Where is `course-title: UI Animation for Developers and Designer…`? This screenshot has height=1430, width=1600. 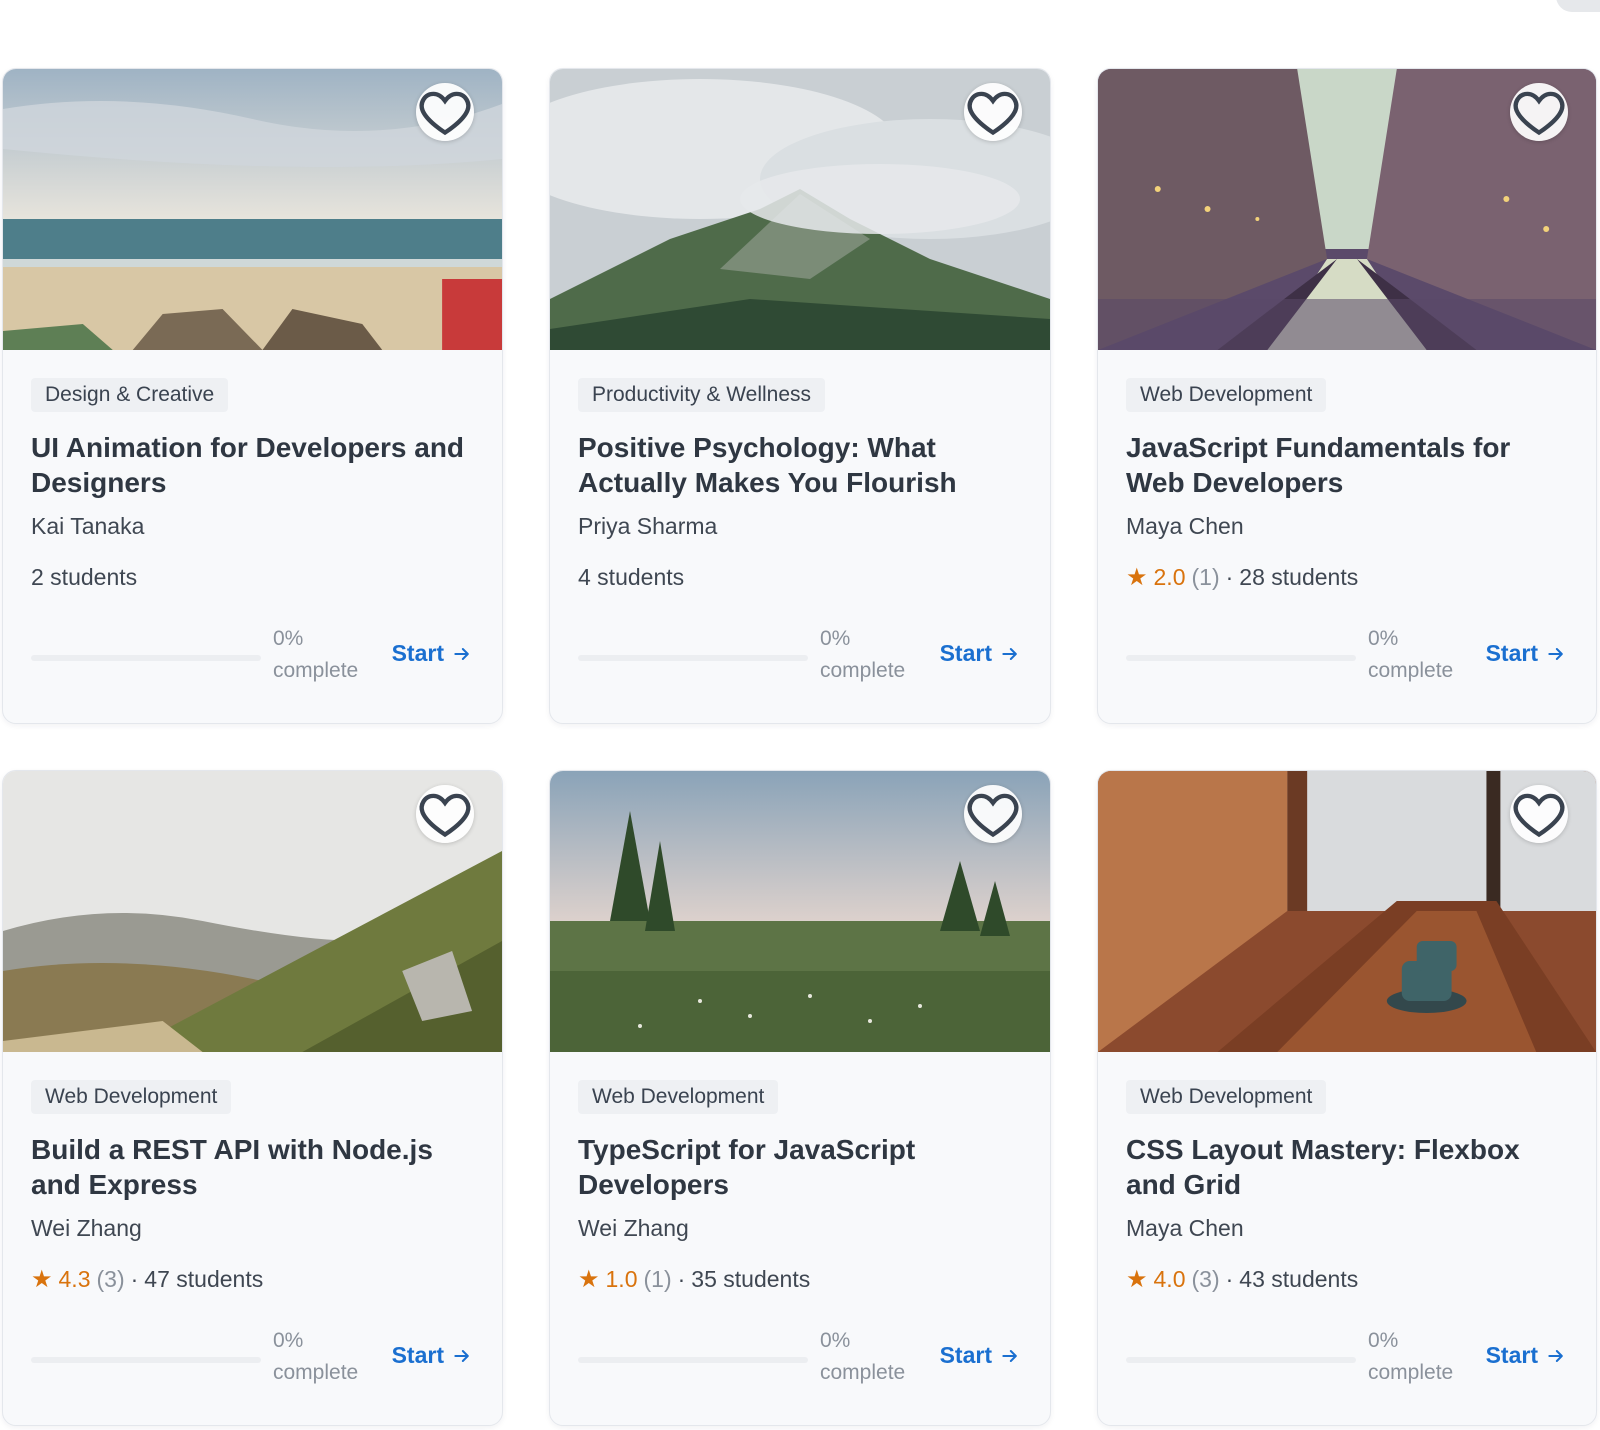 course-title: UI Animation for Developers and Designer… is located at coordinates (252, 465).